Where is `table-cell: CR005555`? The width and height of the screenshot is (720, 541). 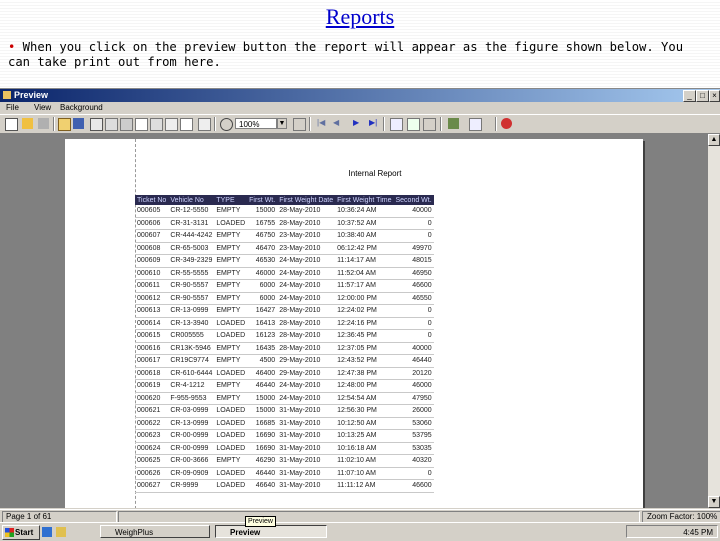 table-cell: CR005555 is located at coordinates (191, 336).